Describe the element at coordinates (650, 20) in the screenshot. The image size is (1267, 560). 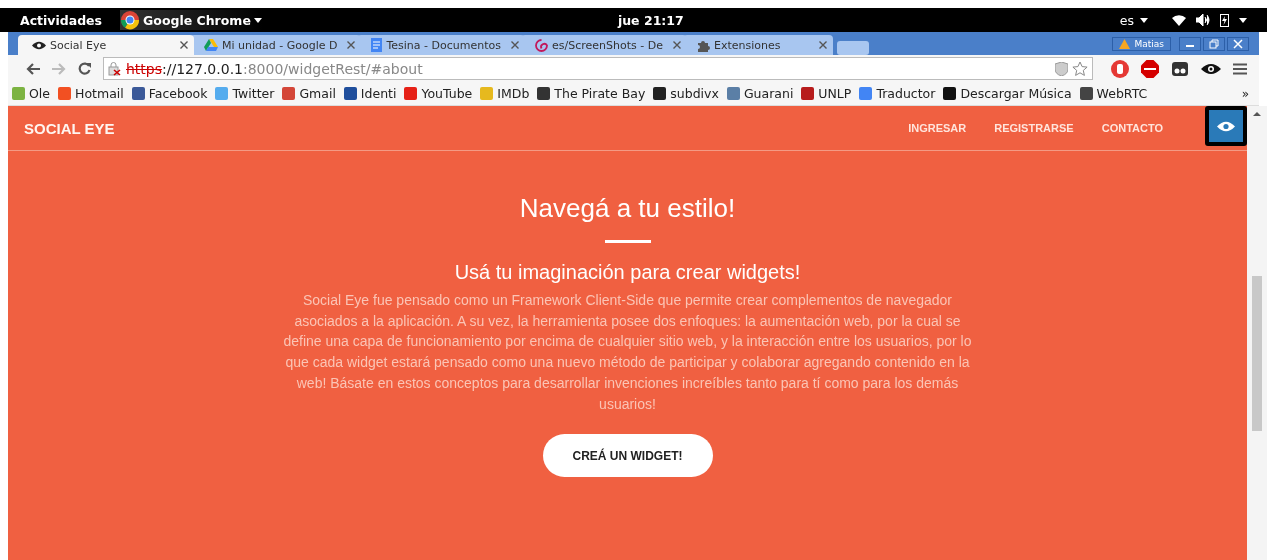
I see `clock: jue 21:17` at that location.